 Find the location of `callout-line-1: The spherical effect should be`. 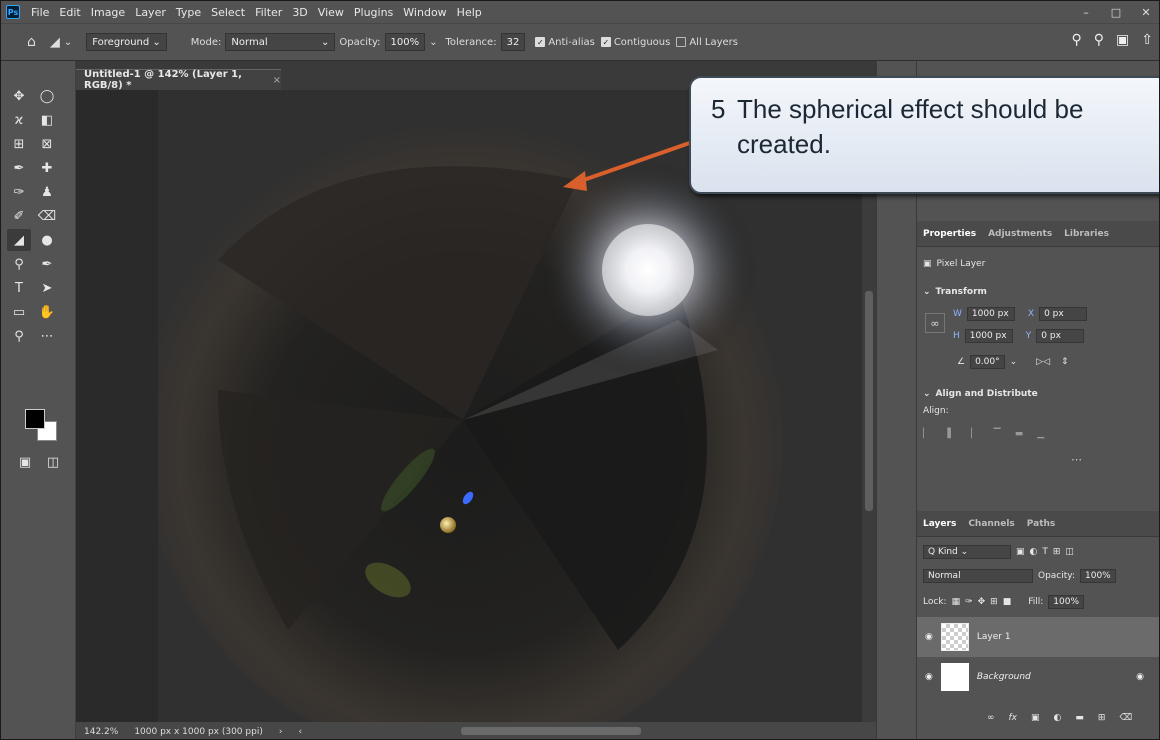

callout-line-1: The spherical effect should be is located at coordinates (910, 109).